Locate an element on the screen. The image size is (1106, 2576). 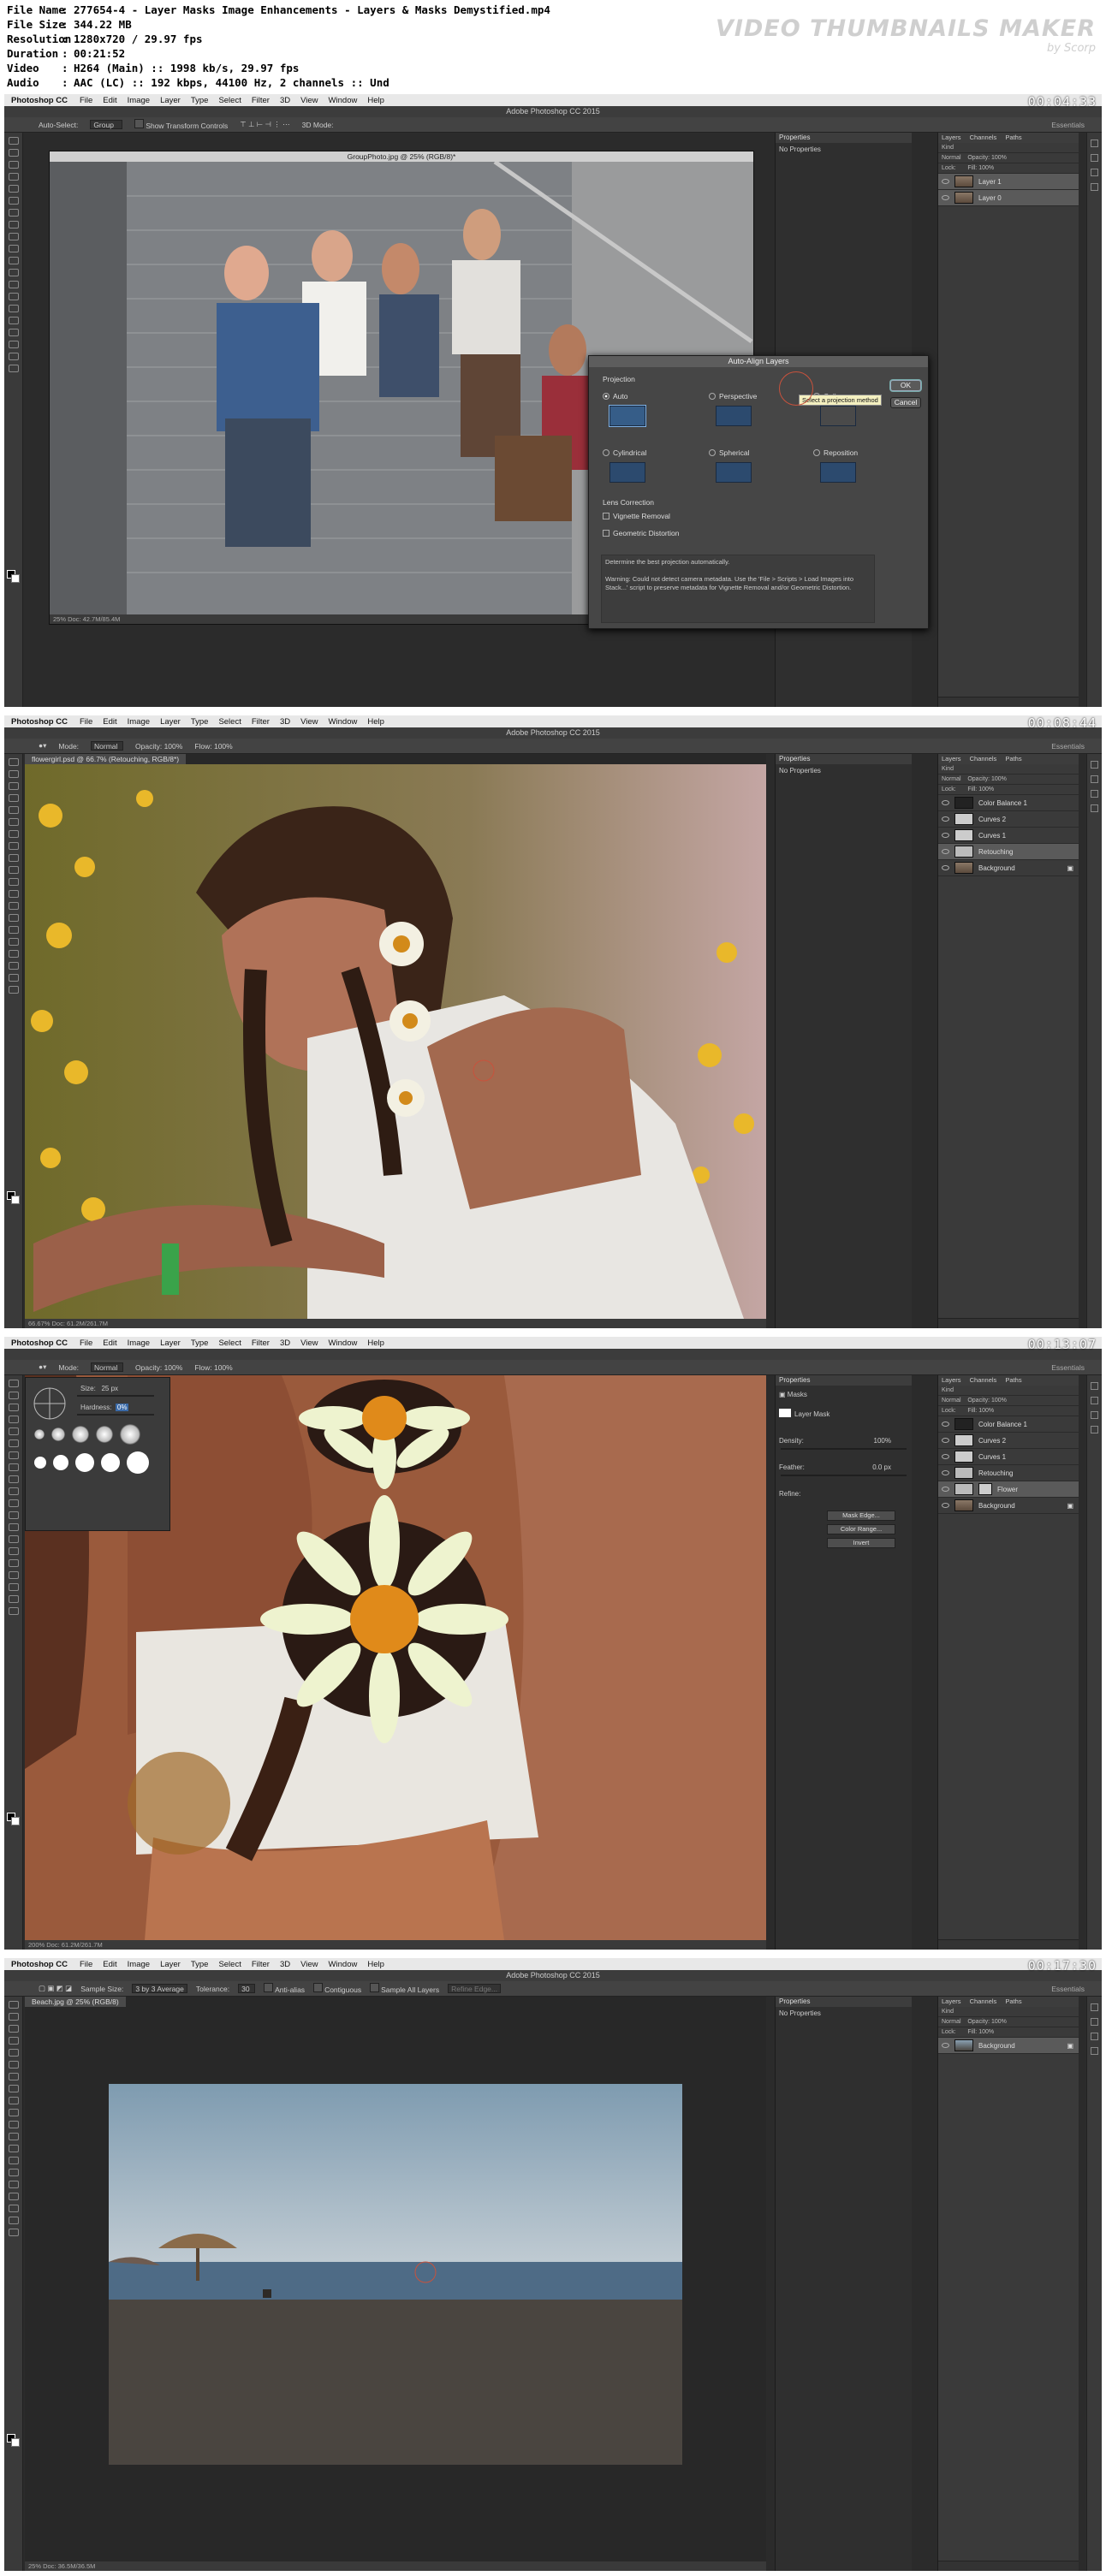
menu-3d: 3D is located at coordinates (285, 100).